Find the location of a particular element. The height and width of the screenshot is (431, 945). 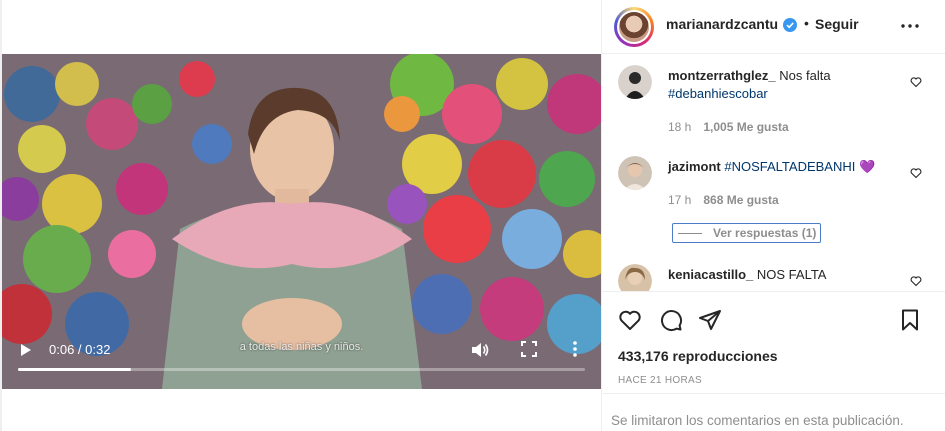

comment-meta: 18 h 1,005 Me gusta is located at coordinates (728, 127).